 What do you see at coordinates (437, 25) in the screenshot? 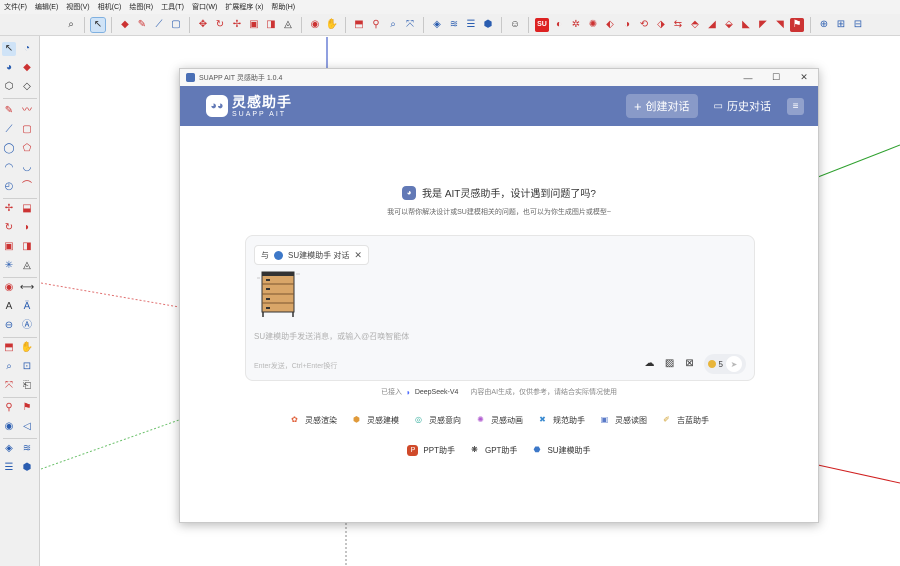
I see `components-icon: ◈` at bounding box center [437, 25].